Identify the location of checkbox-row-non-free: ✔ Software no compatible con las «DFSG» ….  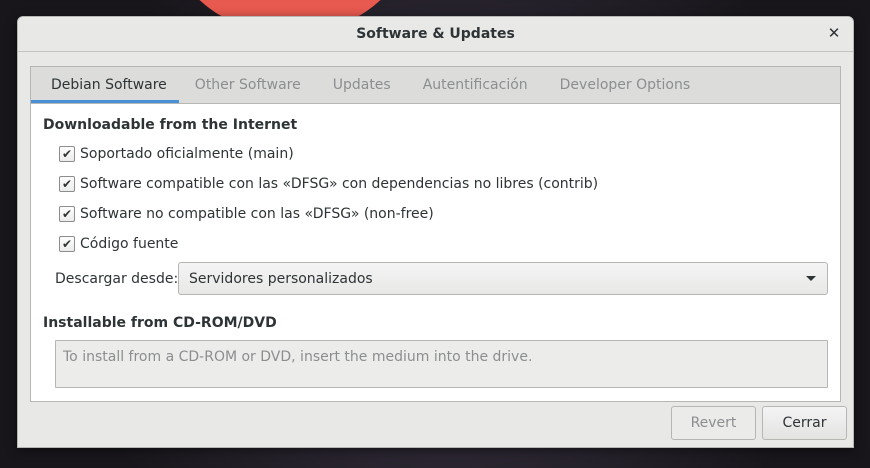
(246, 214).